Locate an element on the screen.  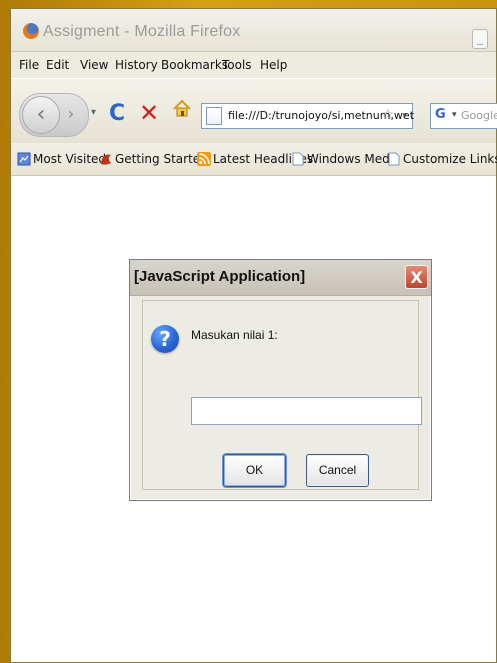
forward-arrow-icon: › is located at coordinates (71, 113).